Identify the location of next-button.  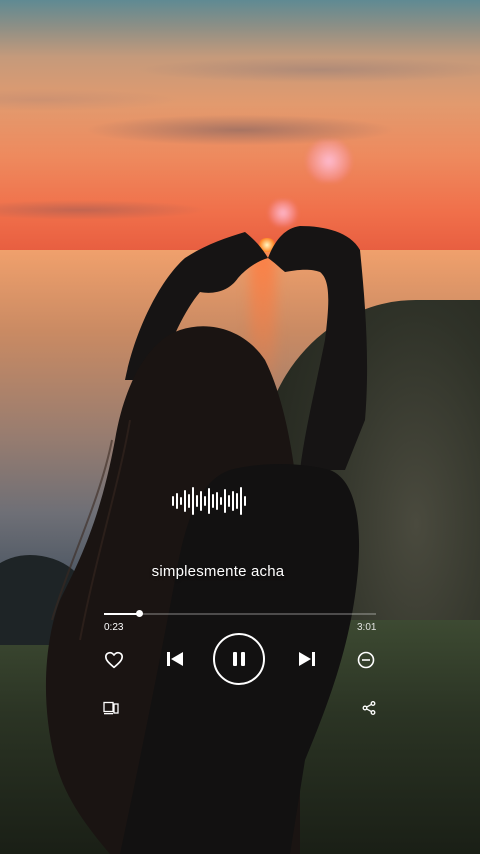
(307, 659).